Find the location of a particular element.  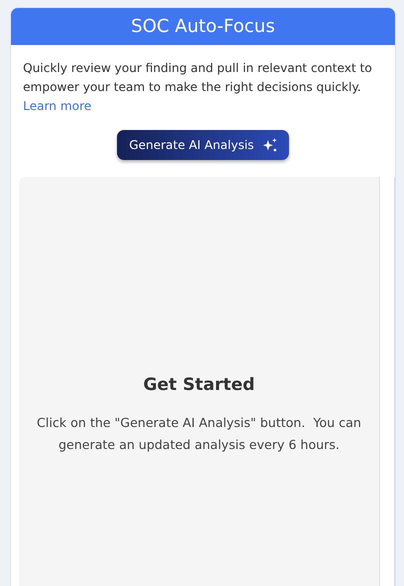

panel-header: SOC Auto-Focus is located at coordinates (203, 26).